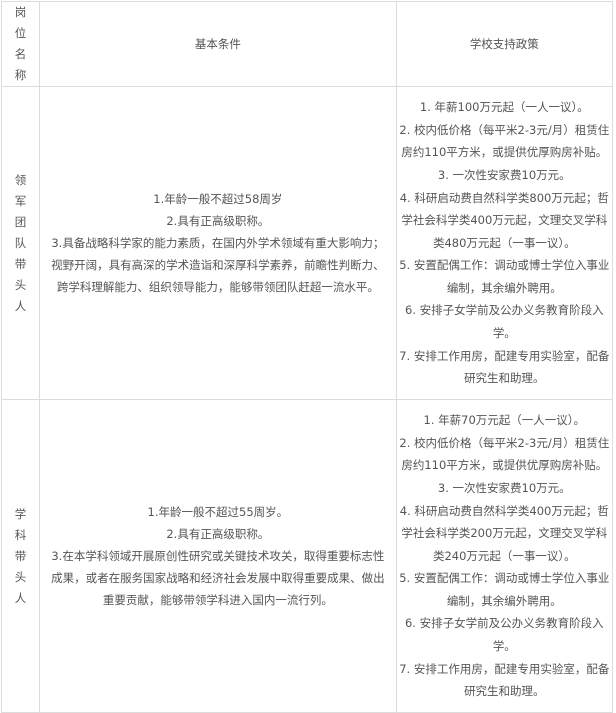 The image size is (616, 713). Describe the element at coordinates (218, 512) in the screenshot. I see `condition-item: 1.年龄一般不超过55周岁。` at that location.